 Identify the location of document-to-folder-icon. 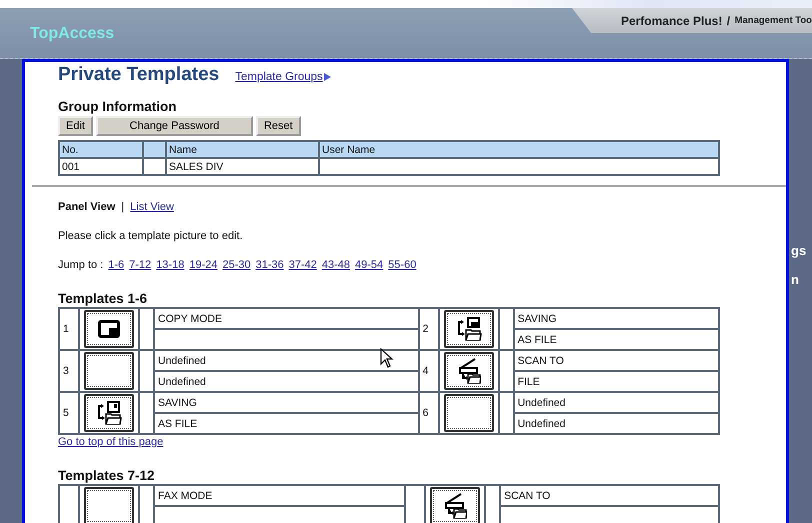
(469, 329).